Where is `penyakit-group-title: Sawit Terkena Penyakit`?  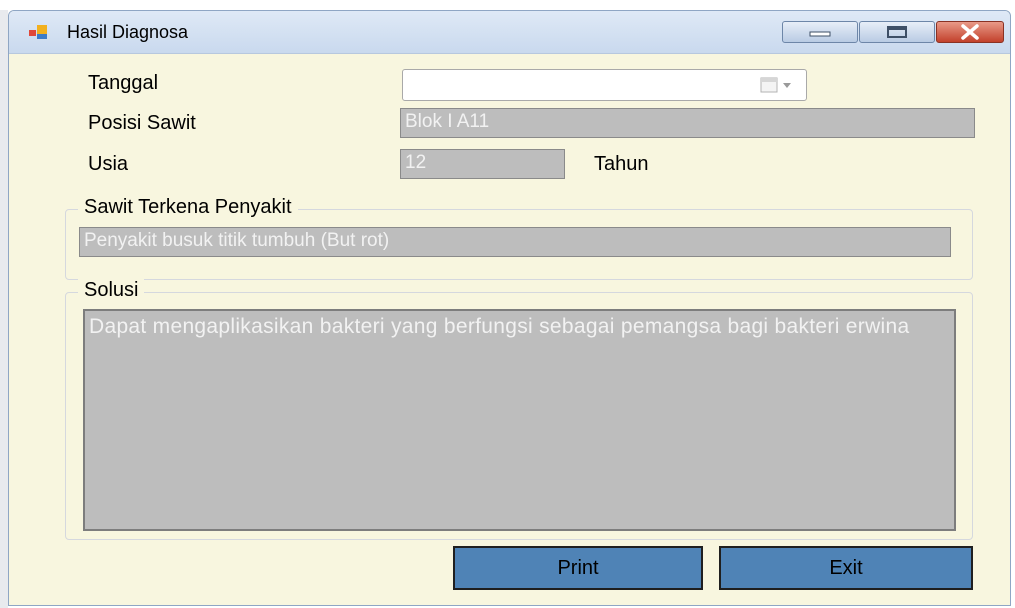 penyakit-group-title: Sawit Terkena Penyakit is located at coordinates (188, 207).